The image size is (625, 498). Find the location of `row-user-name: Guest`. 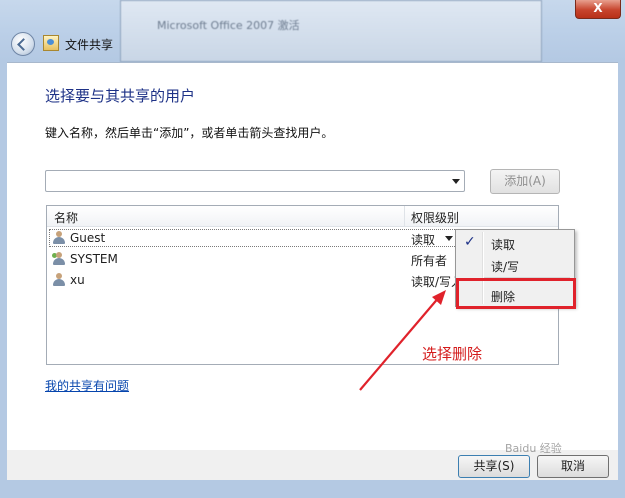

row-user-name: Guest is located at coordinates (88, 238).